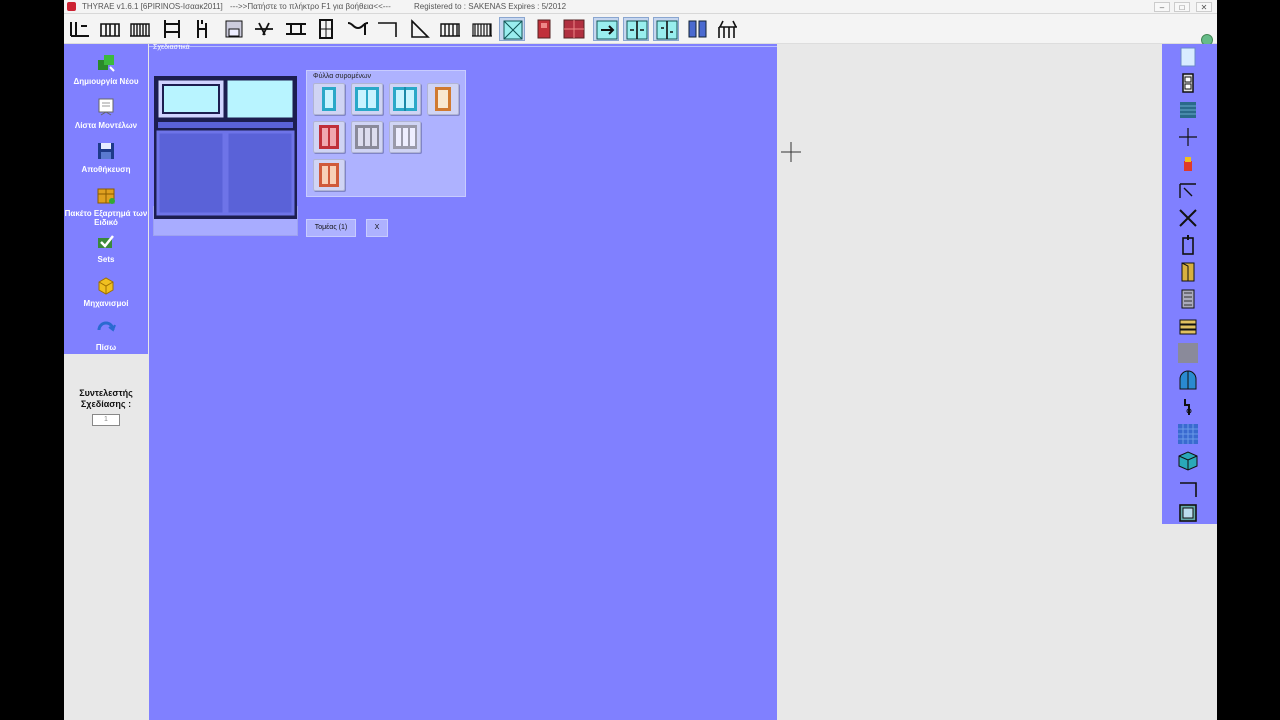  I want to click on door-leaf-icon, so click(1188, 272).